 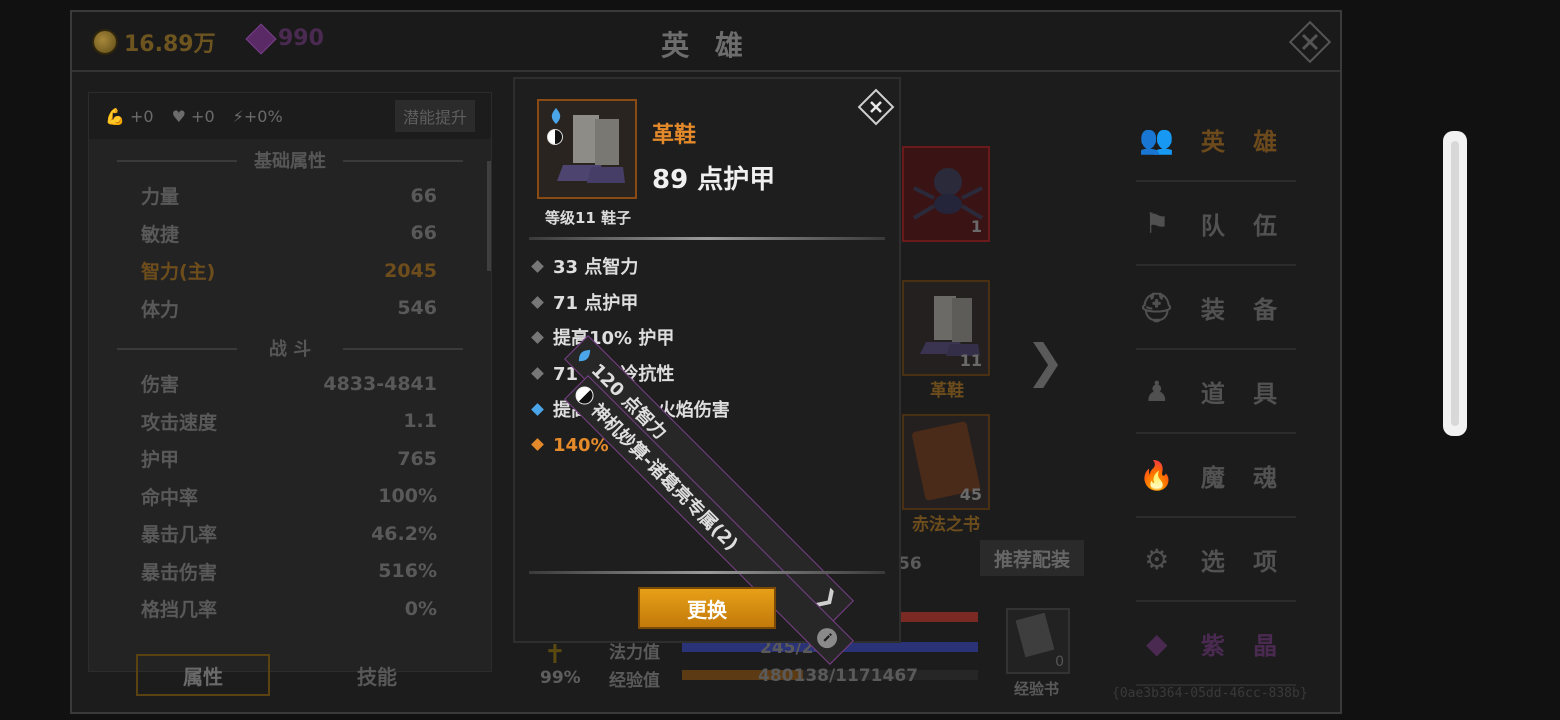 I want to click on exp-value: 480138/1171467, so click(x=838, y=676).